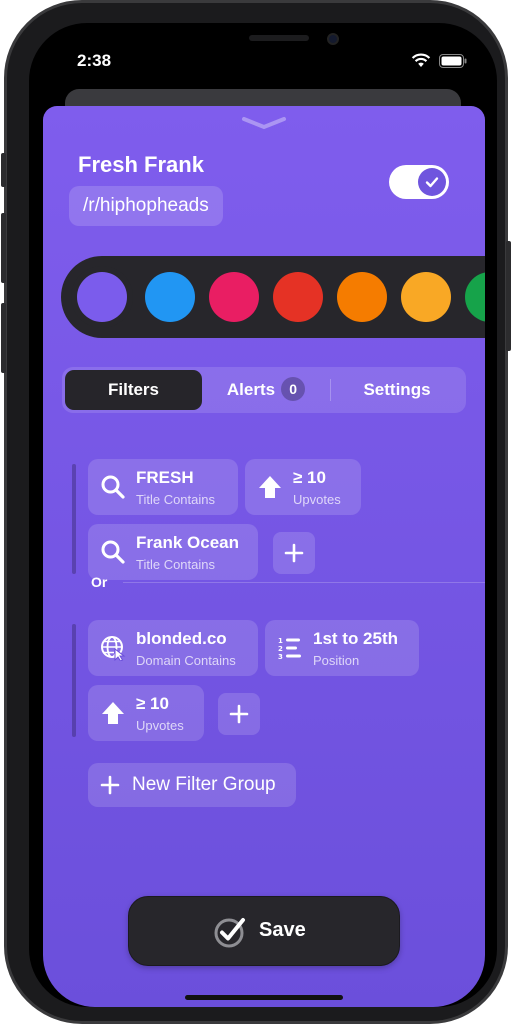 Image resolution: width=512 pixels, height=1024 pixels. What do you see at coordinates (102, 297) in the screenshot?
I see `color-swatch-purple` at bounding box center [102, 297].